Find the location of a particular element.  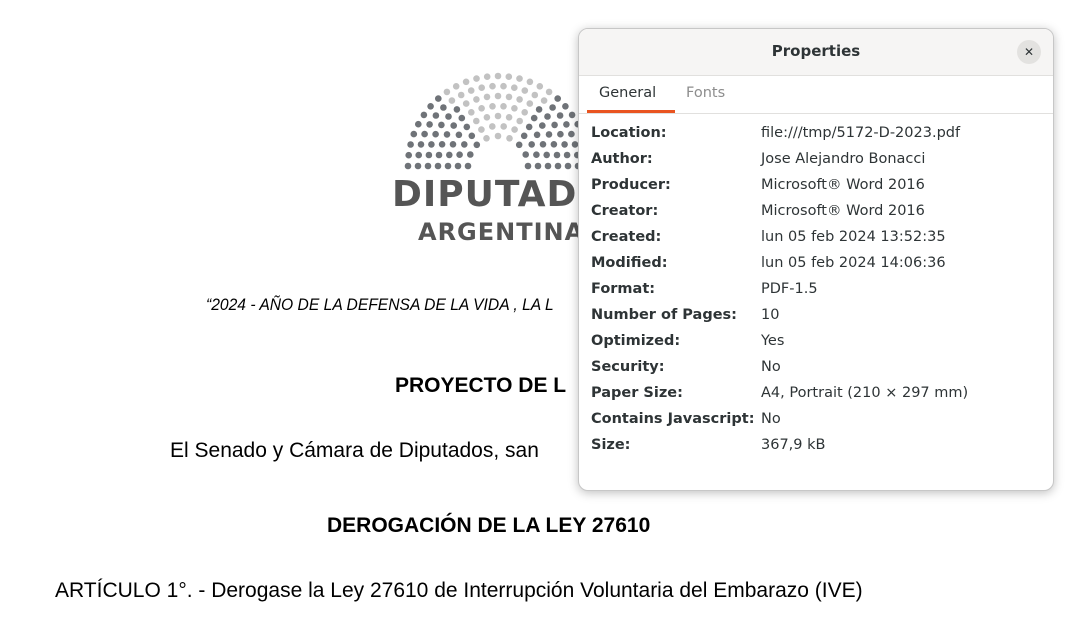

property-label: Format: is located at coordinates (623, 289).